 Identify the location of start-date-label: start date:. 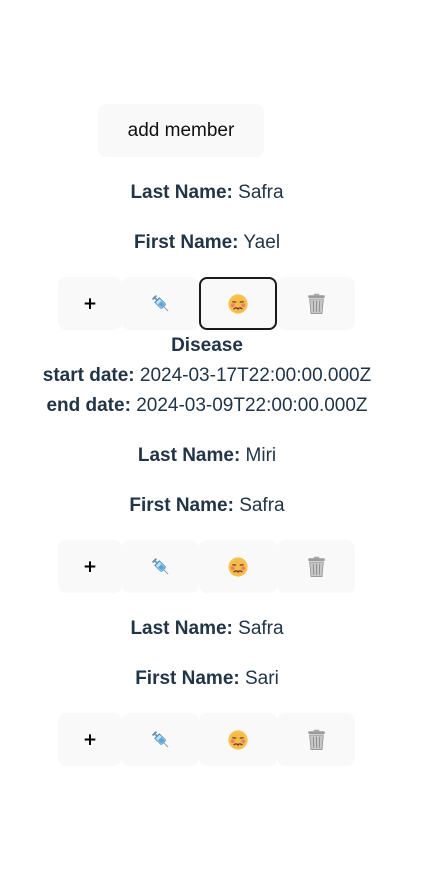
(88, 375).